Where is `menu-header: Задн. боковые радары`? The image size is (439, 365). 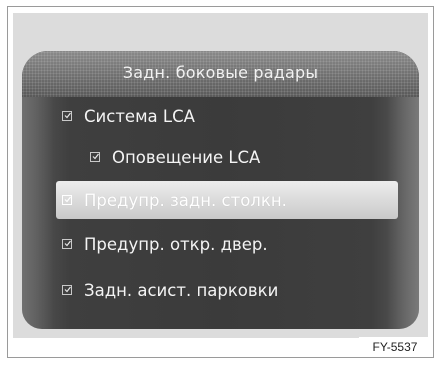
menu-header: Задн. боковые радары is located at coordinates (220, 74).